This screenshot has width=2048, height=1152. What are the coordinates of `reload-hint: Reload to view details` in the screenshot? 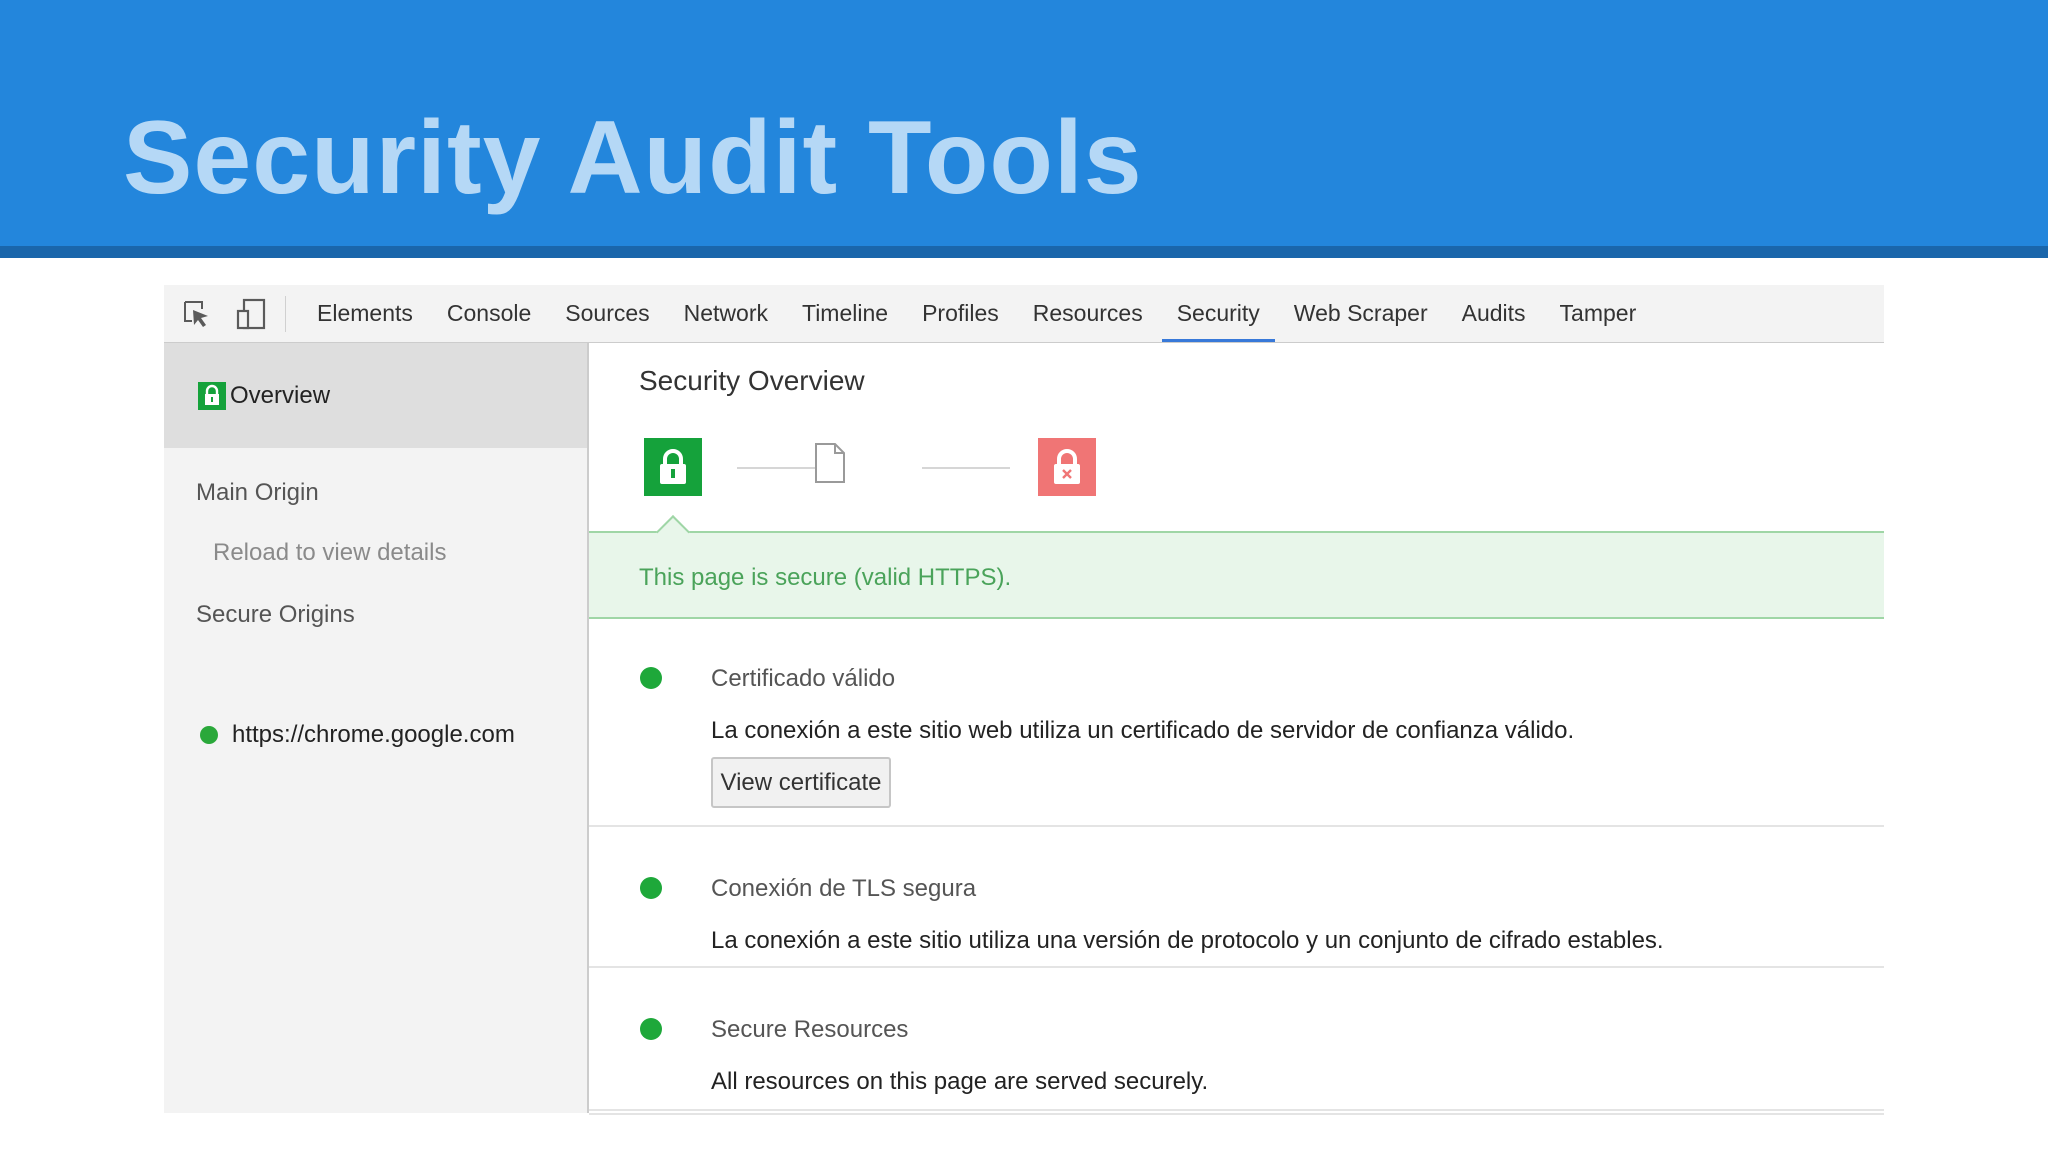 It's located at (330, 552).